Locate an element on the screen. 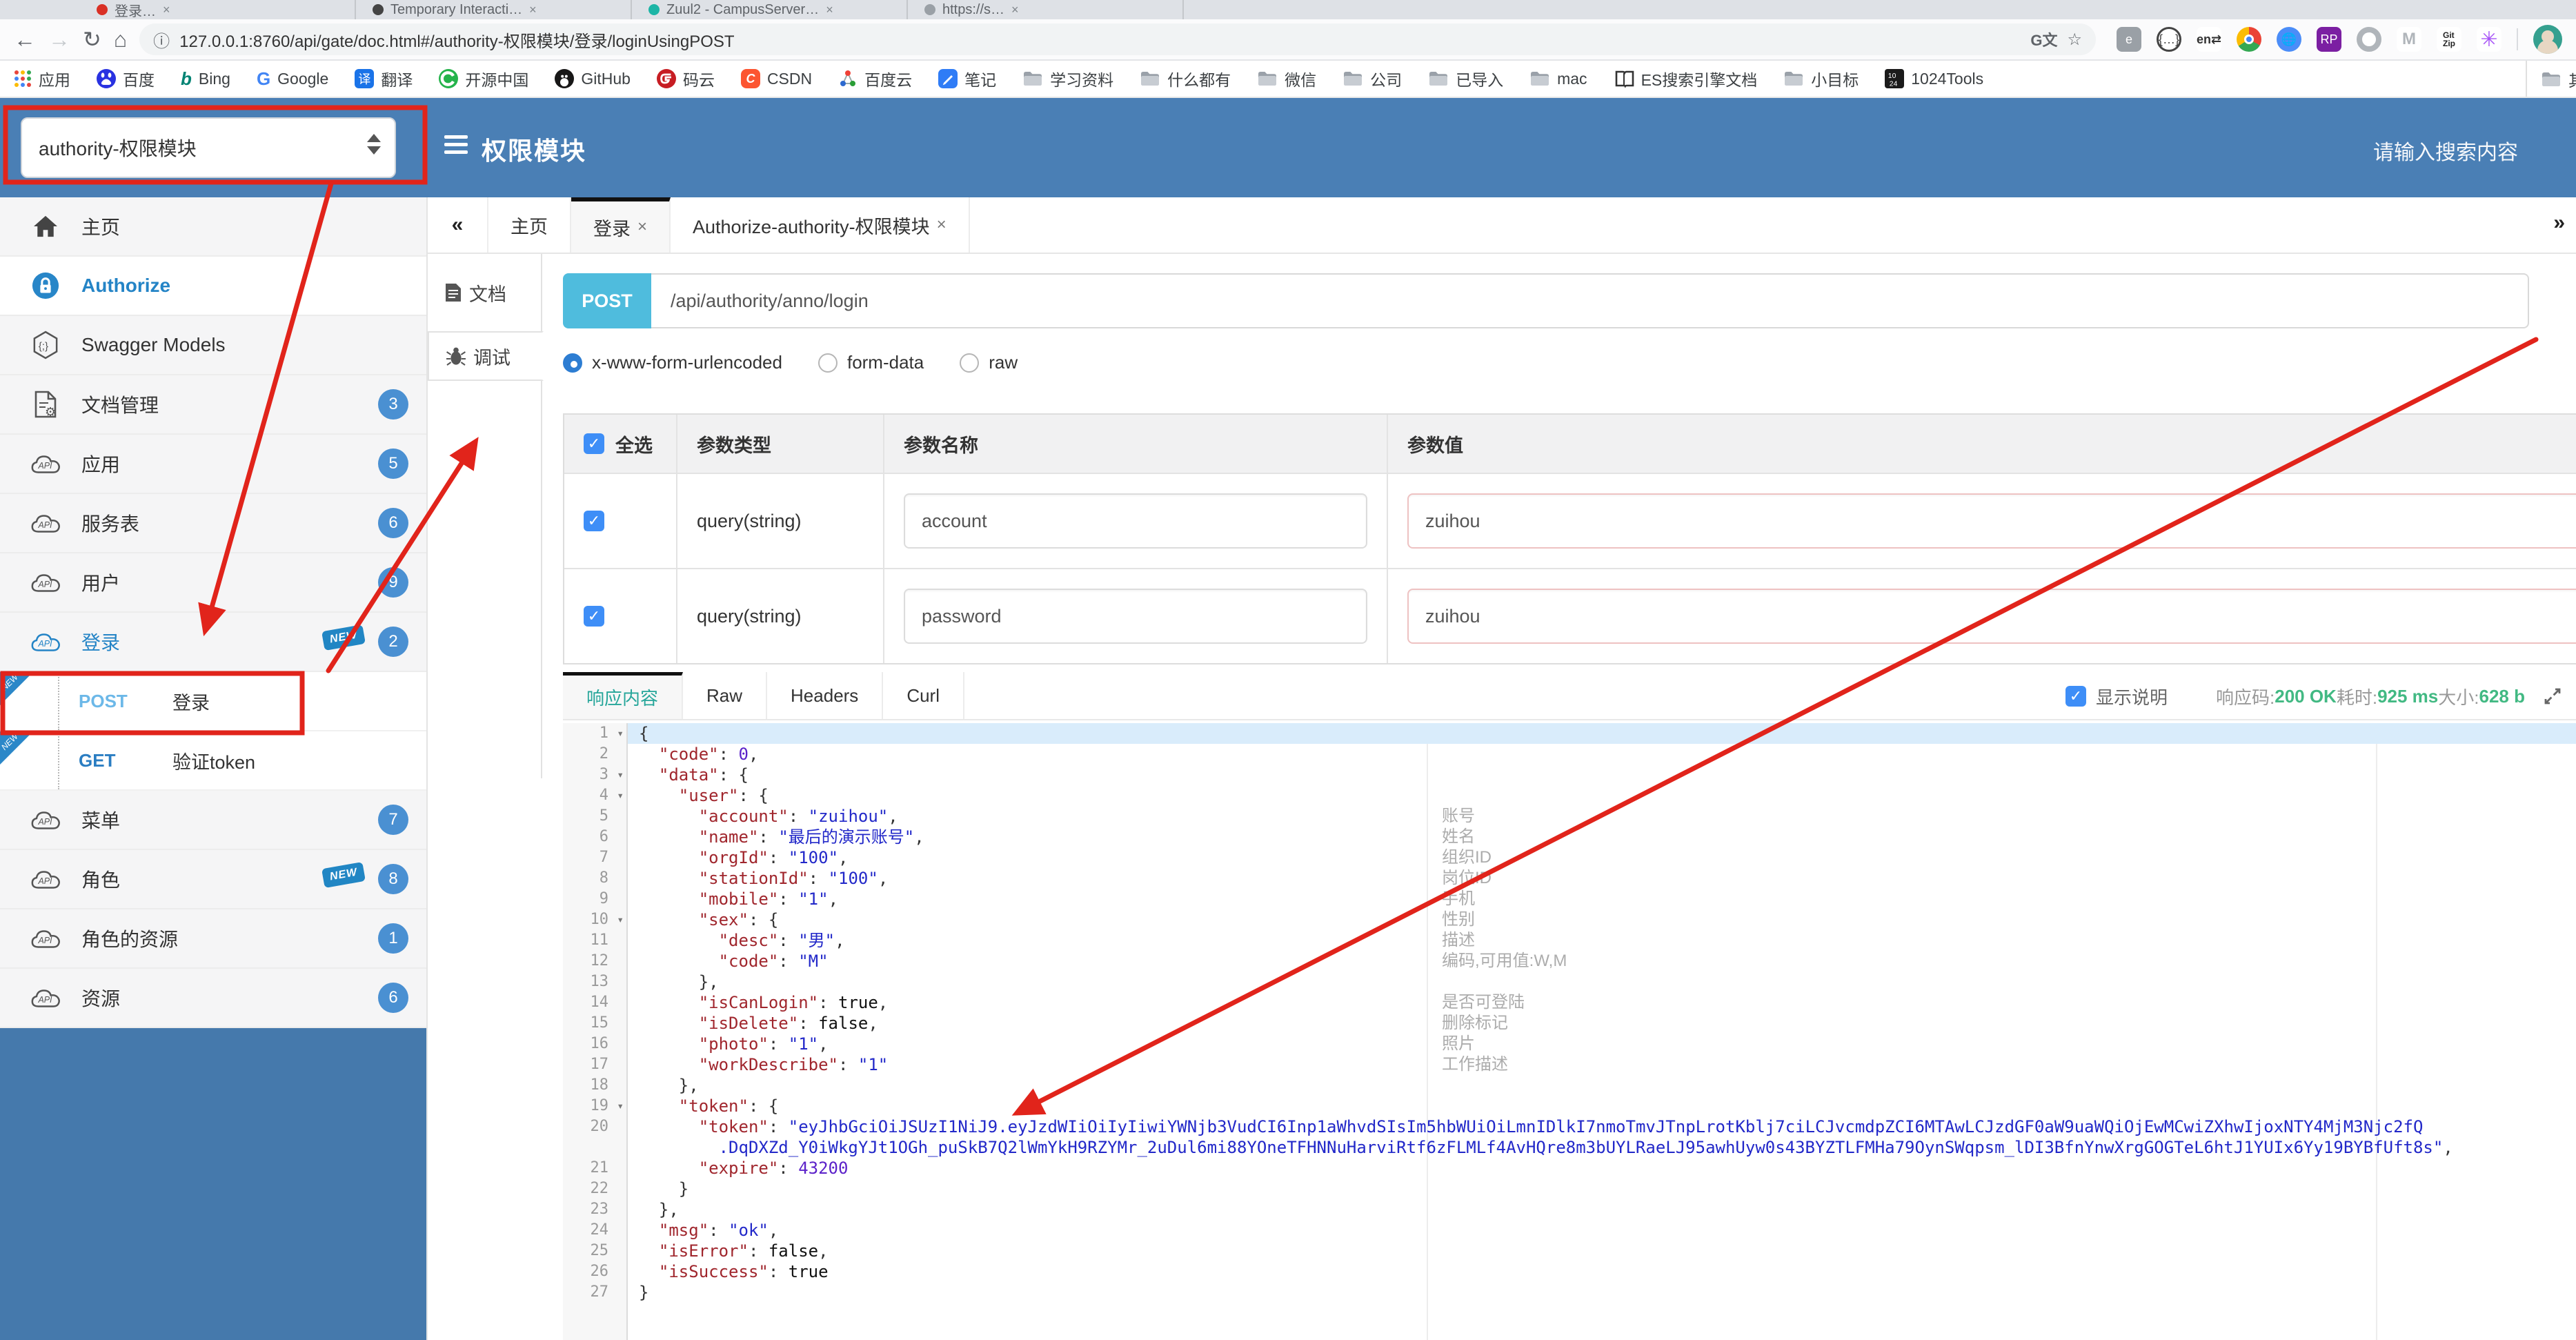 This screenshot has width=2576, height=1340. ext-braces-icon: {…} is located at coordinates (2169, 39).